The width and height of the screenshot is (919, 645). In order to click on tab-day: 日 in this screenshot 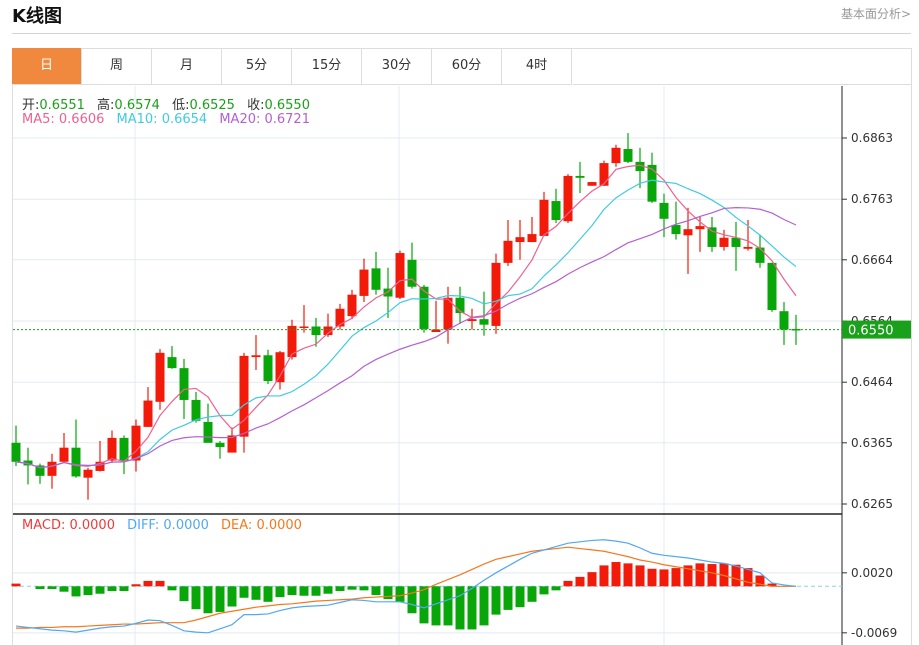, I will do `click(47, 66)`.